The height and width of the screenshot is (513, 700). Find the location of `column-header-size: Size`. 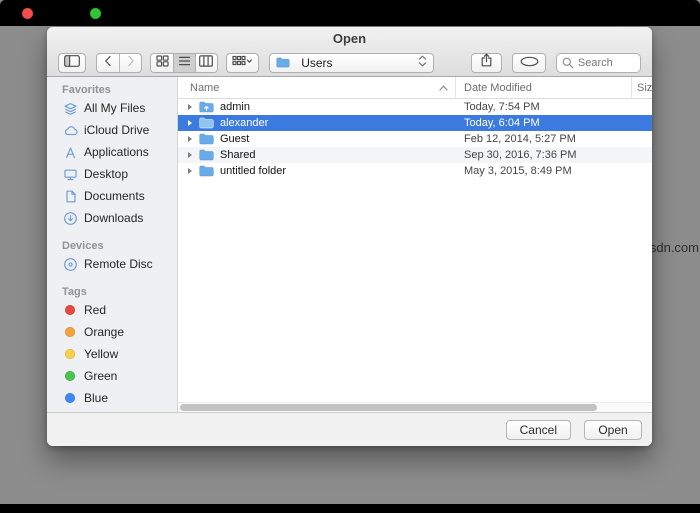

column-header-size: Size is located at coordinates (642, 87).